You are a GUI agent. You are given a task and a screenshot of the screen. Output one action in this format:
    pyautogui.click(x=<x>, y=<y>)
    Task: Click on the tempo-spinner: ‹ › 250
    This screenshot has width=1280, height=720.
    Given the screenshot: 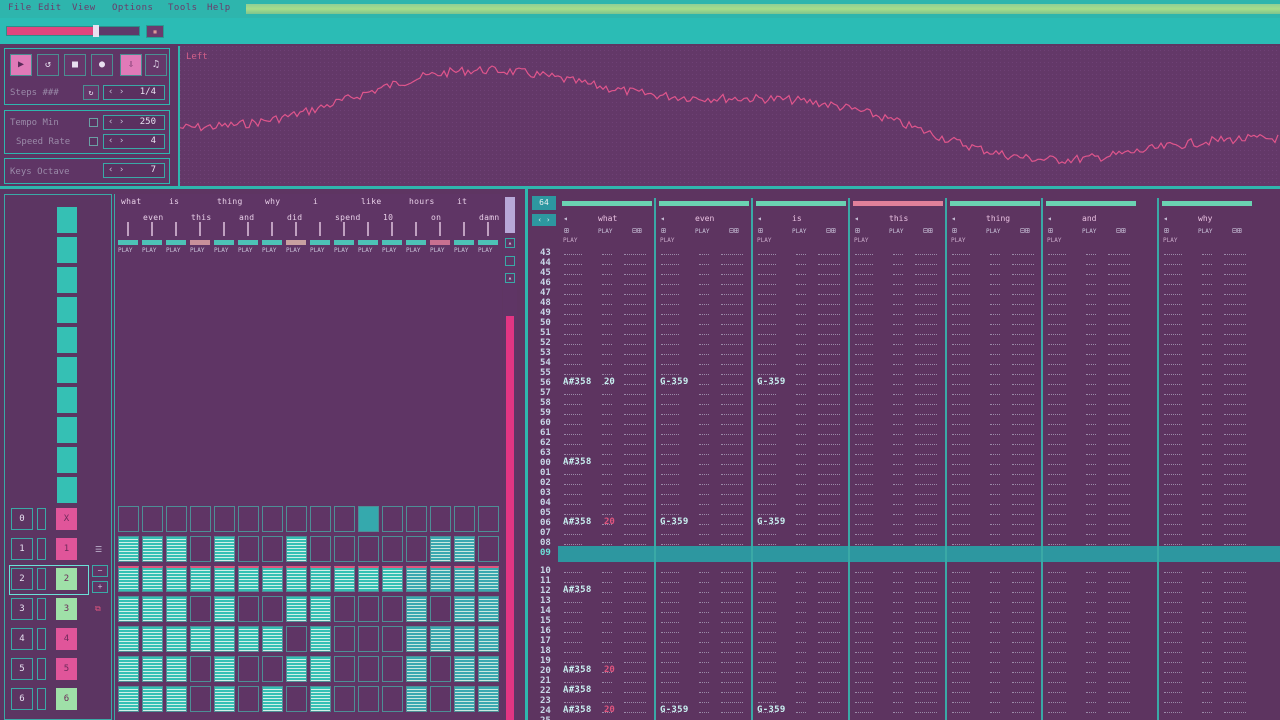 What is the action you would take?
    pyautogui.click(x=134, y=122)
    